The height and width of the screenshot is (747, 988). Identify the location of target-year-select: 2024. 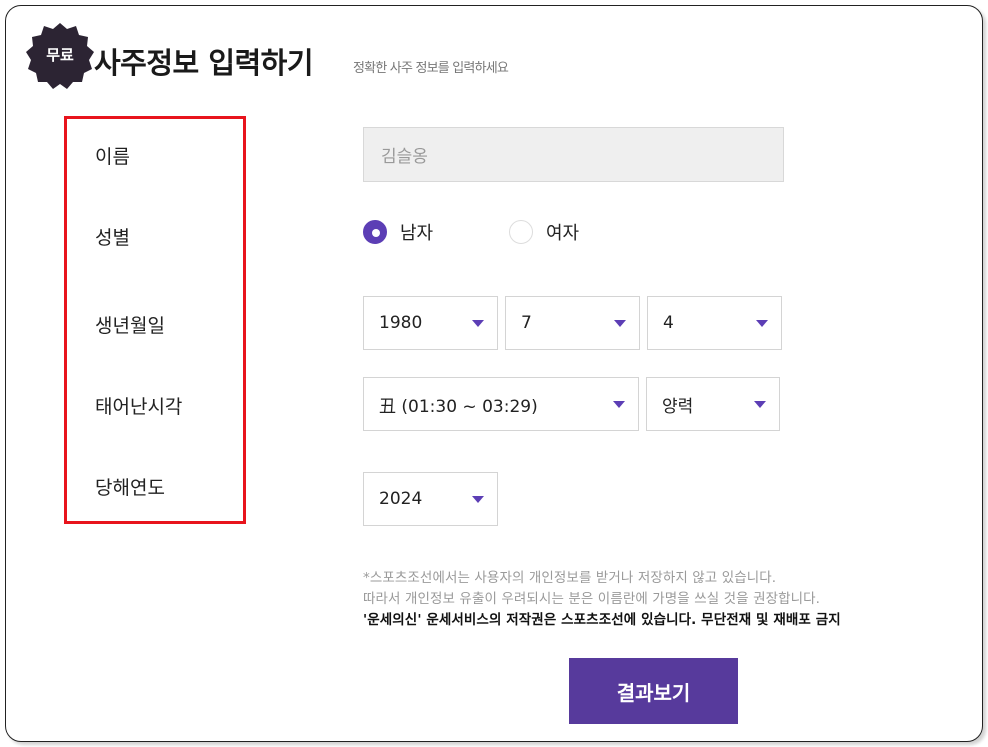
(430, 499).